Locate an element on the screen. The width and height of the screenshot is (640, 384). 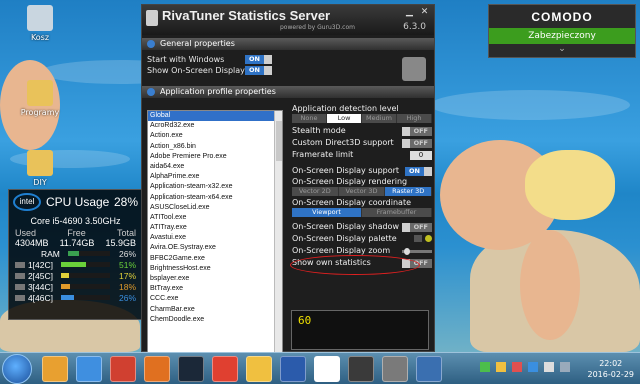
application-list-item: aida64.exe is located at coordinates (215, 167).